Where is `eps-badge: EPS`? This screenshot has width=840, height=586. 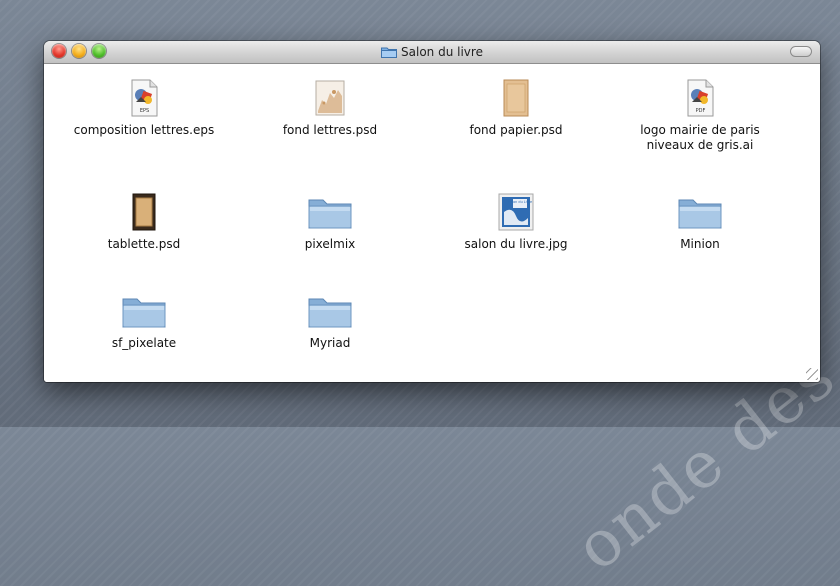
eps-badge: EPS is located at coordinates (144, 111).